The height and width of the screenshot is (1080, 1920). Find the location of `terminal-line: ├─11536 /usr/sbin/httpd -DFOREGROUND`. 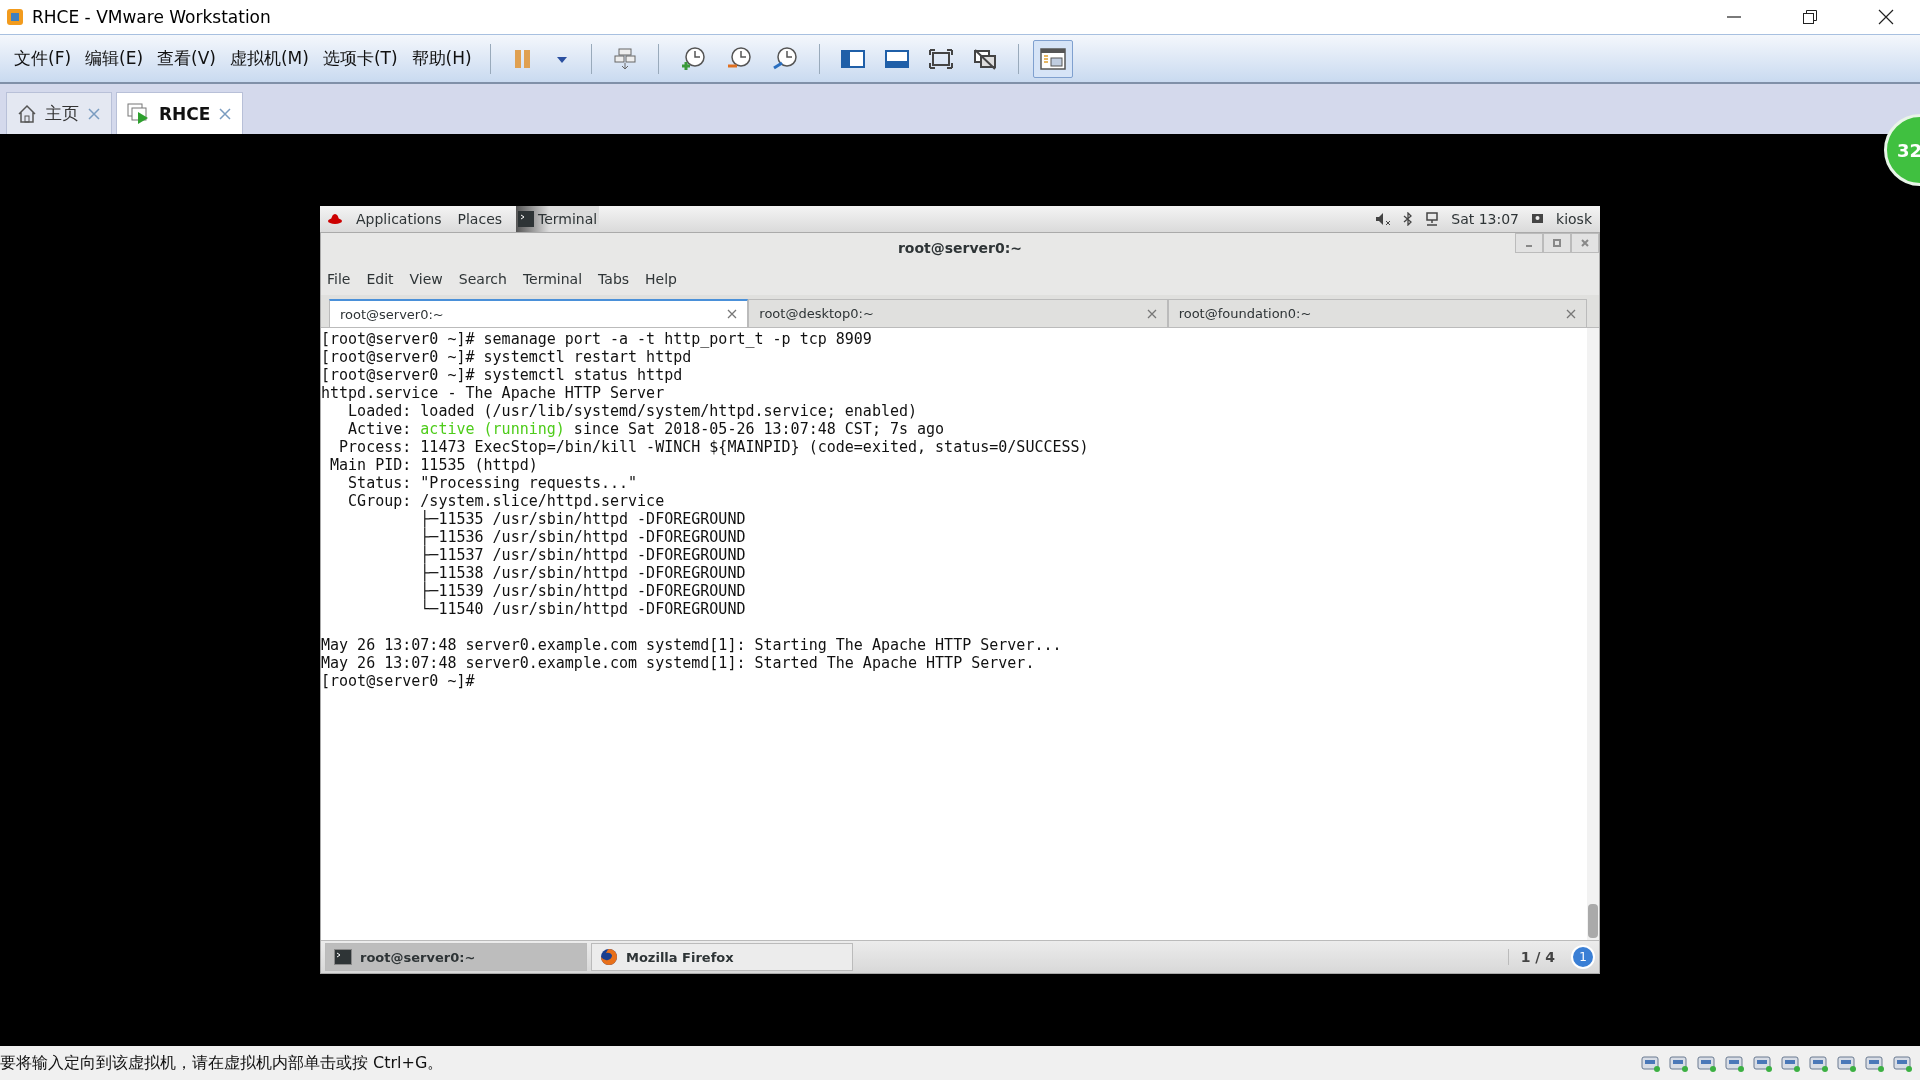

terminal-line: ├─11536 /usr/sbin/httpd -DFOREGROUND is located at coordinates (583, 537).